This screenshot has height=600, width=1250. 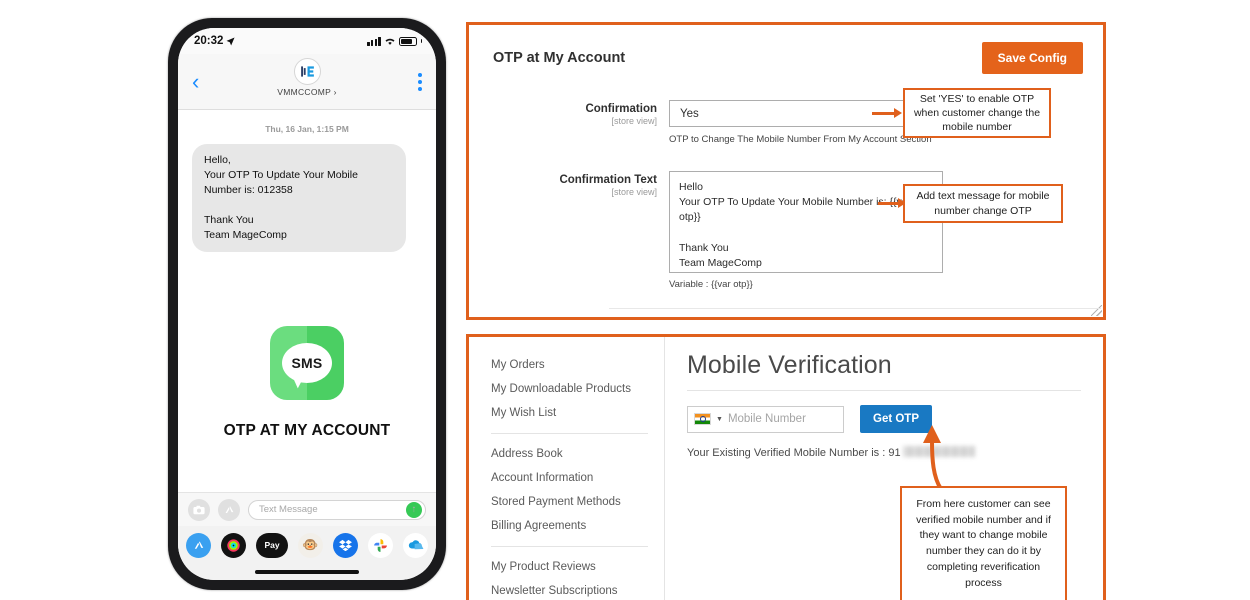 I want to click on confirmation-select-value: Yes, so click(x=689, y=113).